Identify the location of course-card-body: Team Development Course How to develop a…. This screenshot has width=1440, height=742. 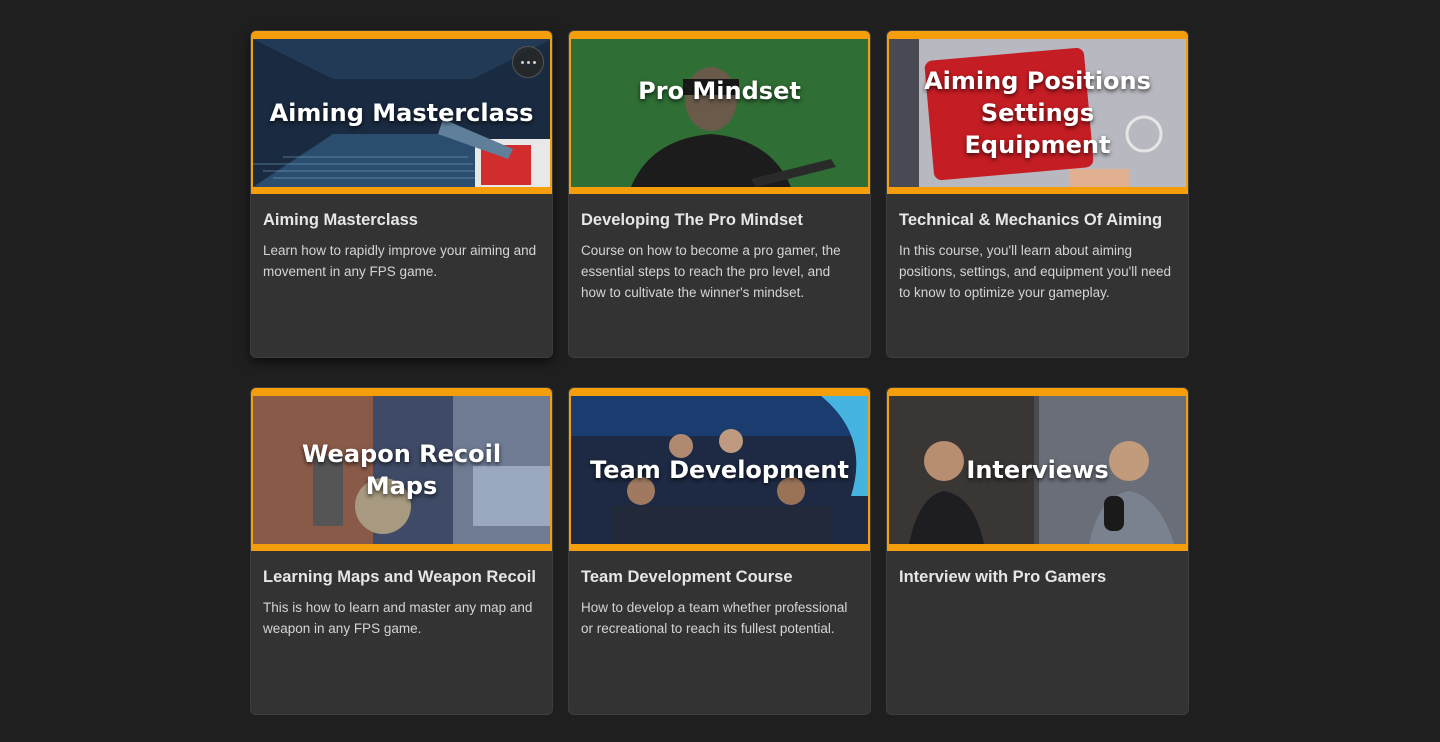
(719, 595).